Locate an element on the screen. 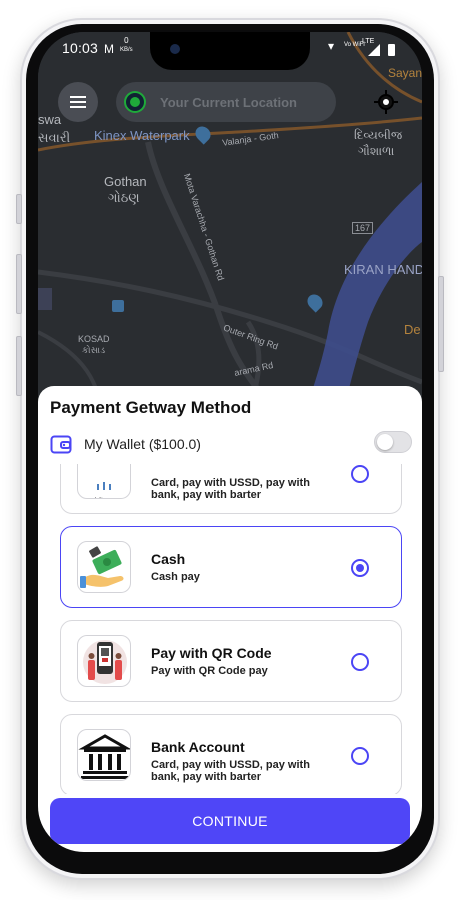 The width and height of the screenshot is (460, 900). payment-option-qr-code: Pay with QR Code Pay with QR Code pay is located at coordinates (231, 661).